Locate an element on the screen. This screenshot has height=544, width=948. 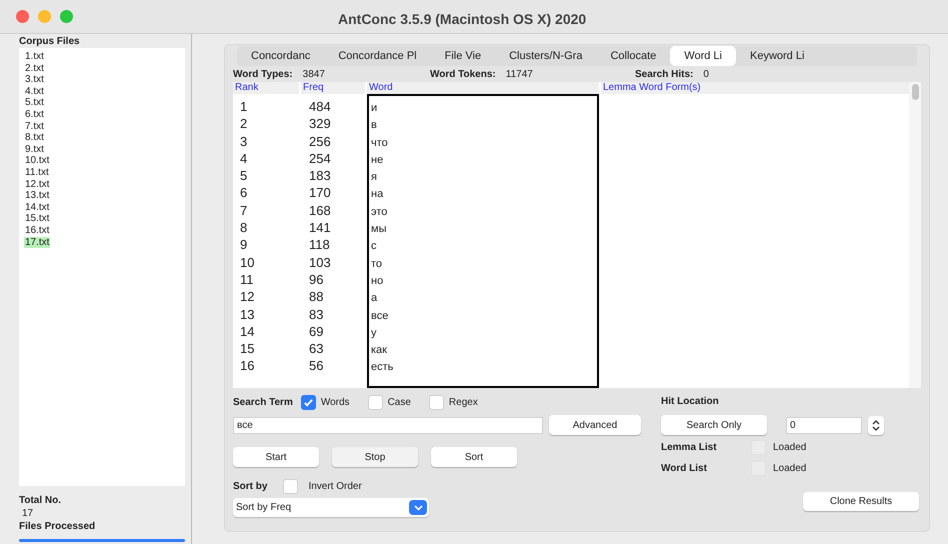
file-item: 16.txt is located at coordinates (37, 230).